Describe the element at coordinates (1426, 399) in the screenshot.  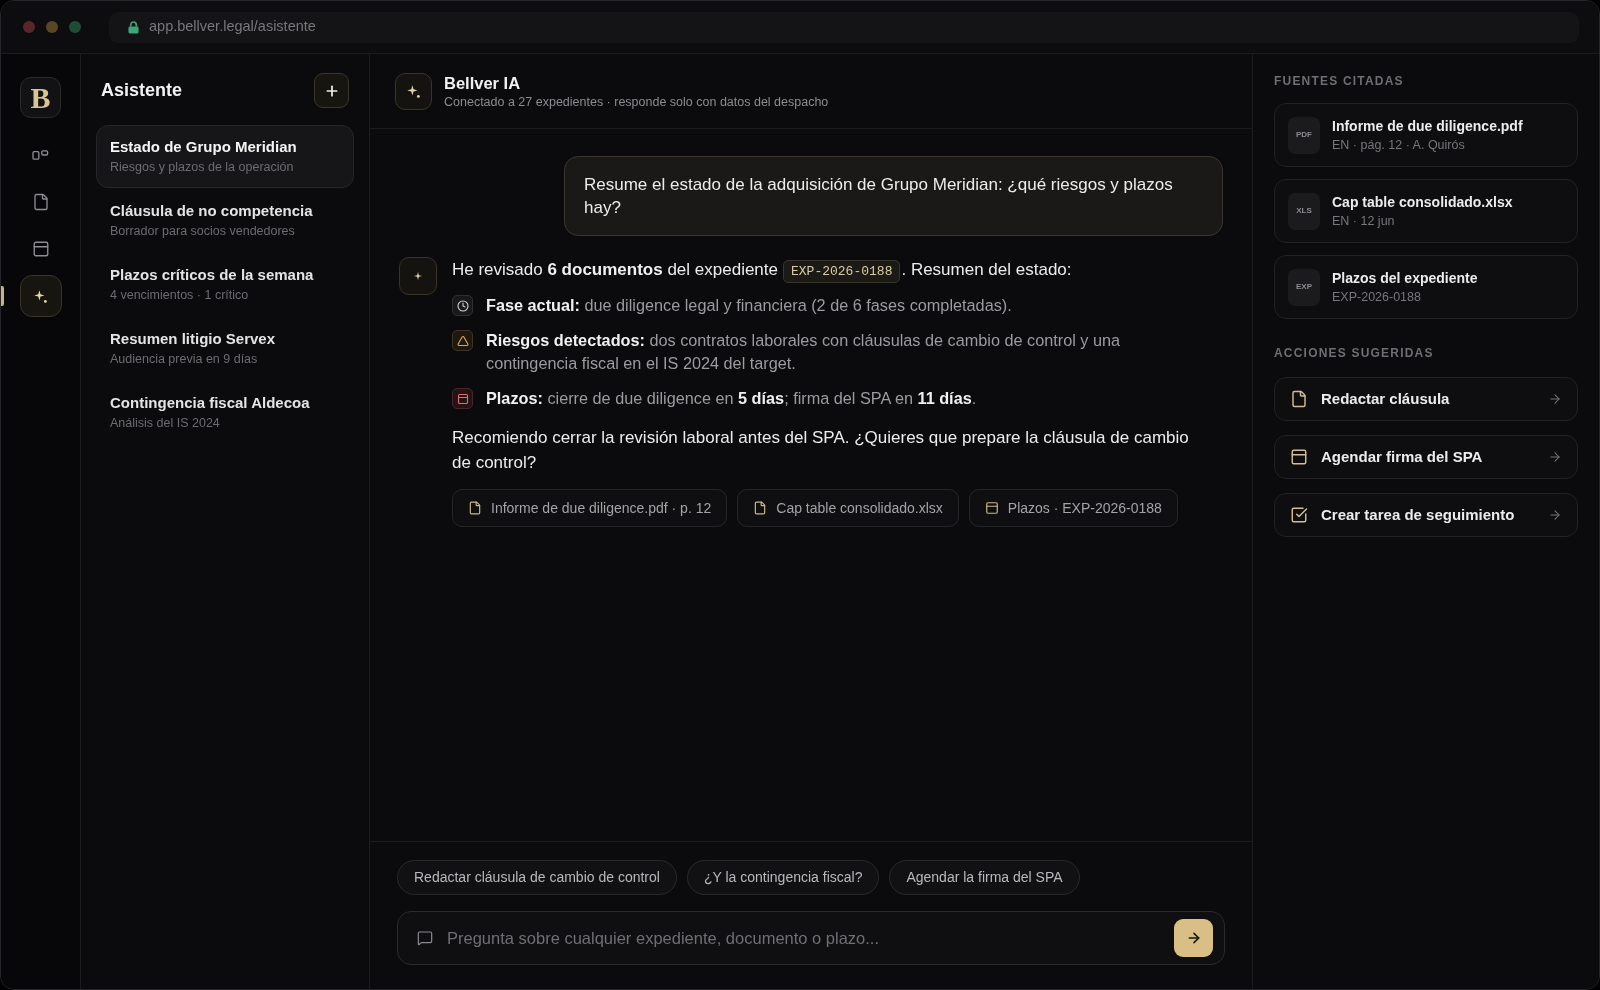
I see `action-button: Redactar cláusula` at that location.